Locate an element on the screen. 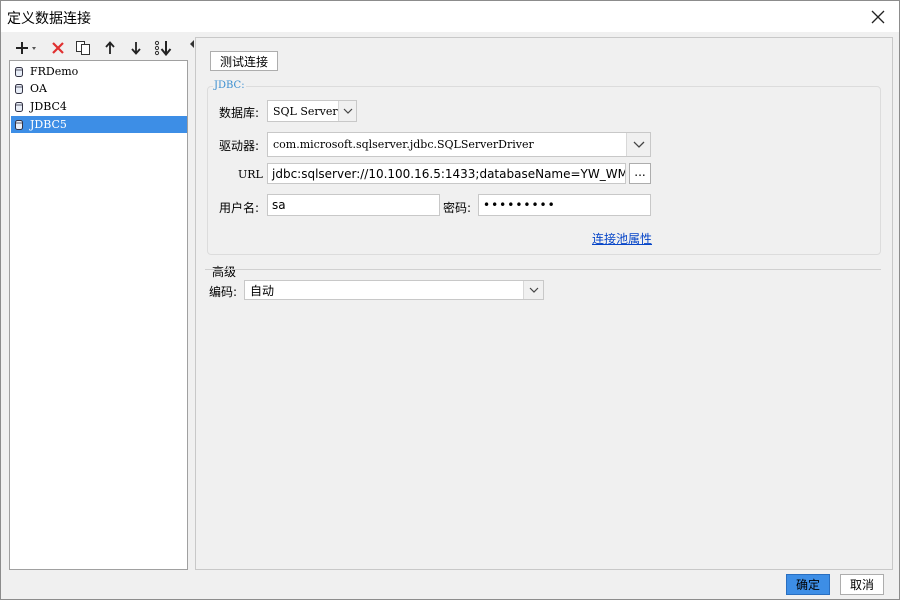 This screenshot has width=900, height=600. username-label: 用户名: is located at coordinates (239, 208).